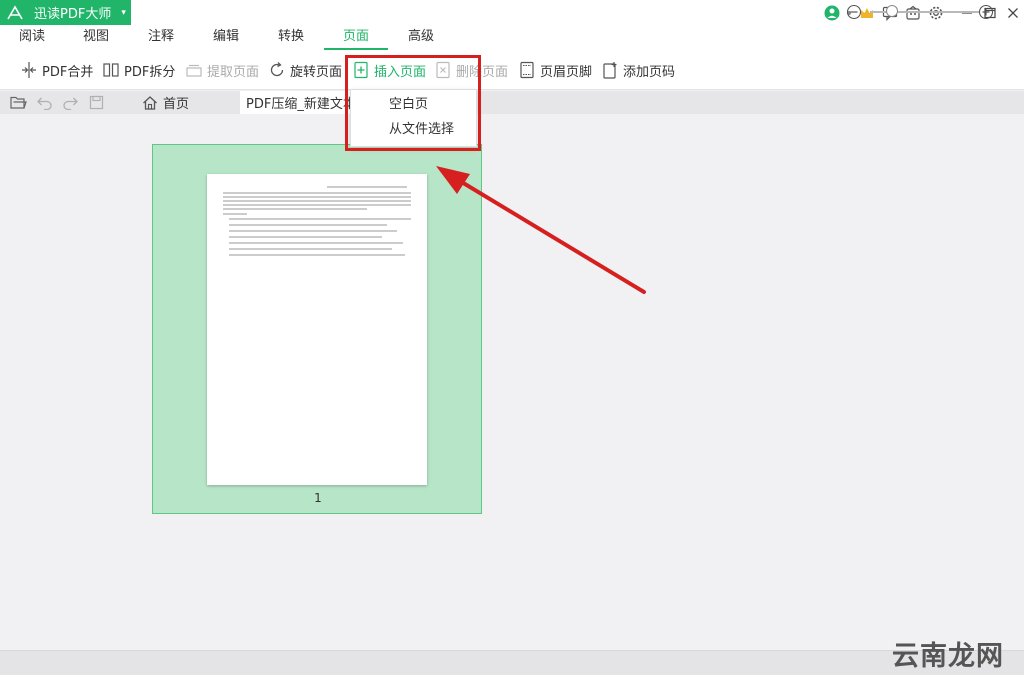 This screenshot has width=1024, height=675. I want to click on status-bar, so click(512, 662).